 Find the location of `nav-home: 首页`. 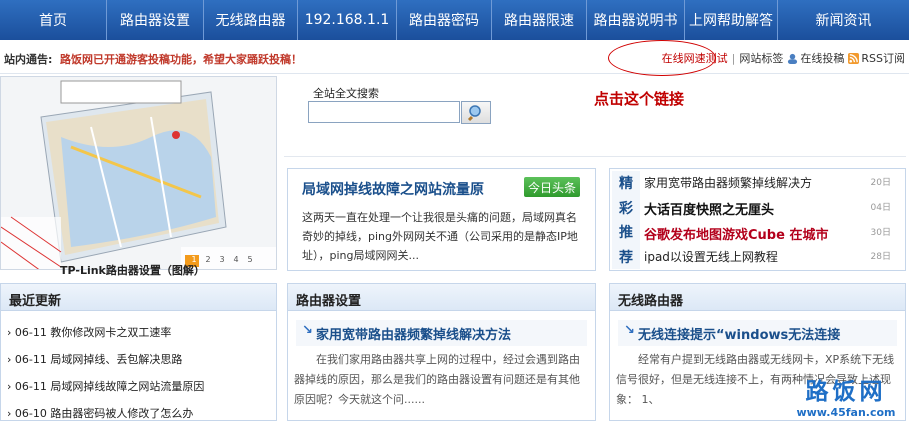

nav-home: 首页 is located at coordinates (53, 20).